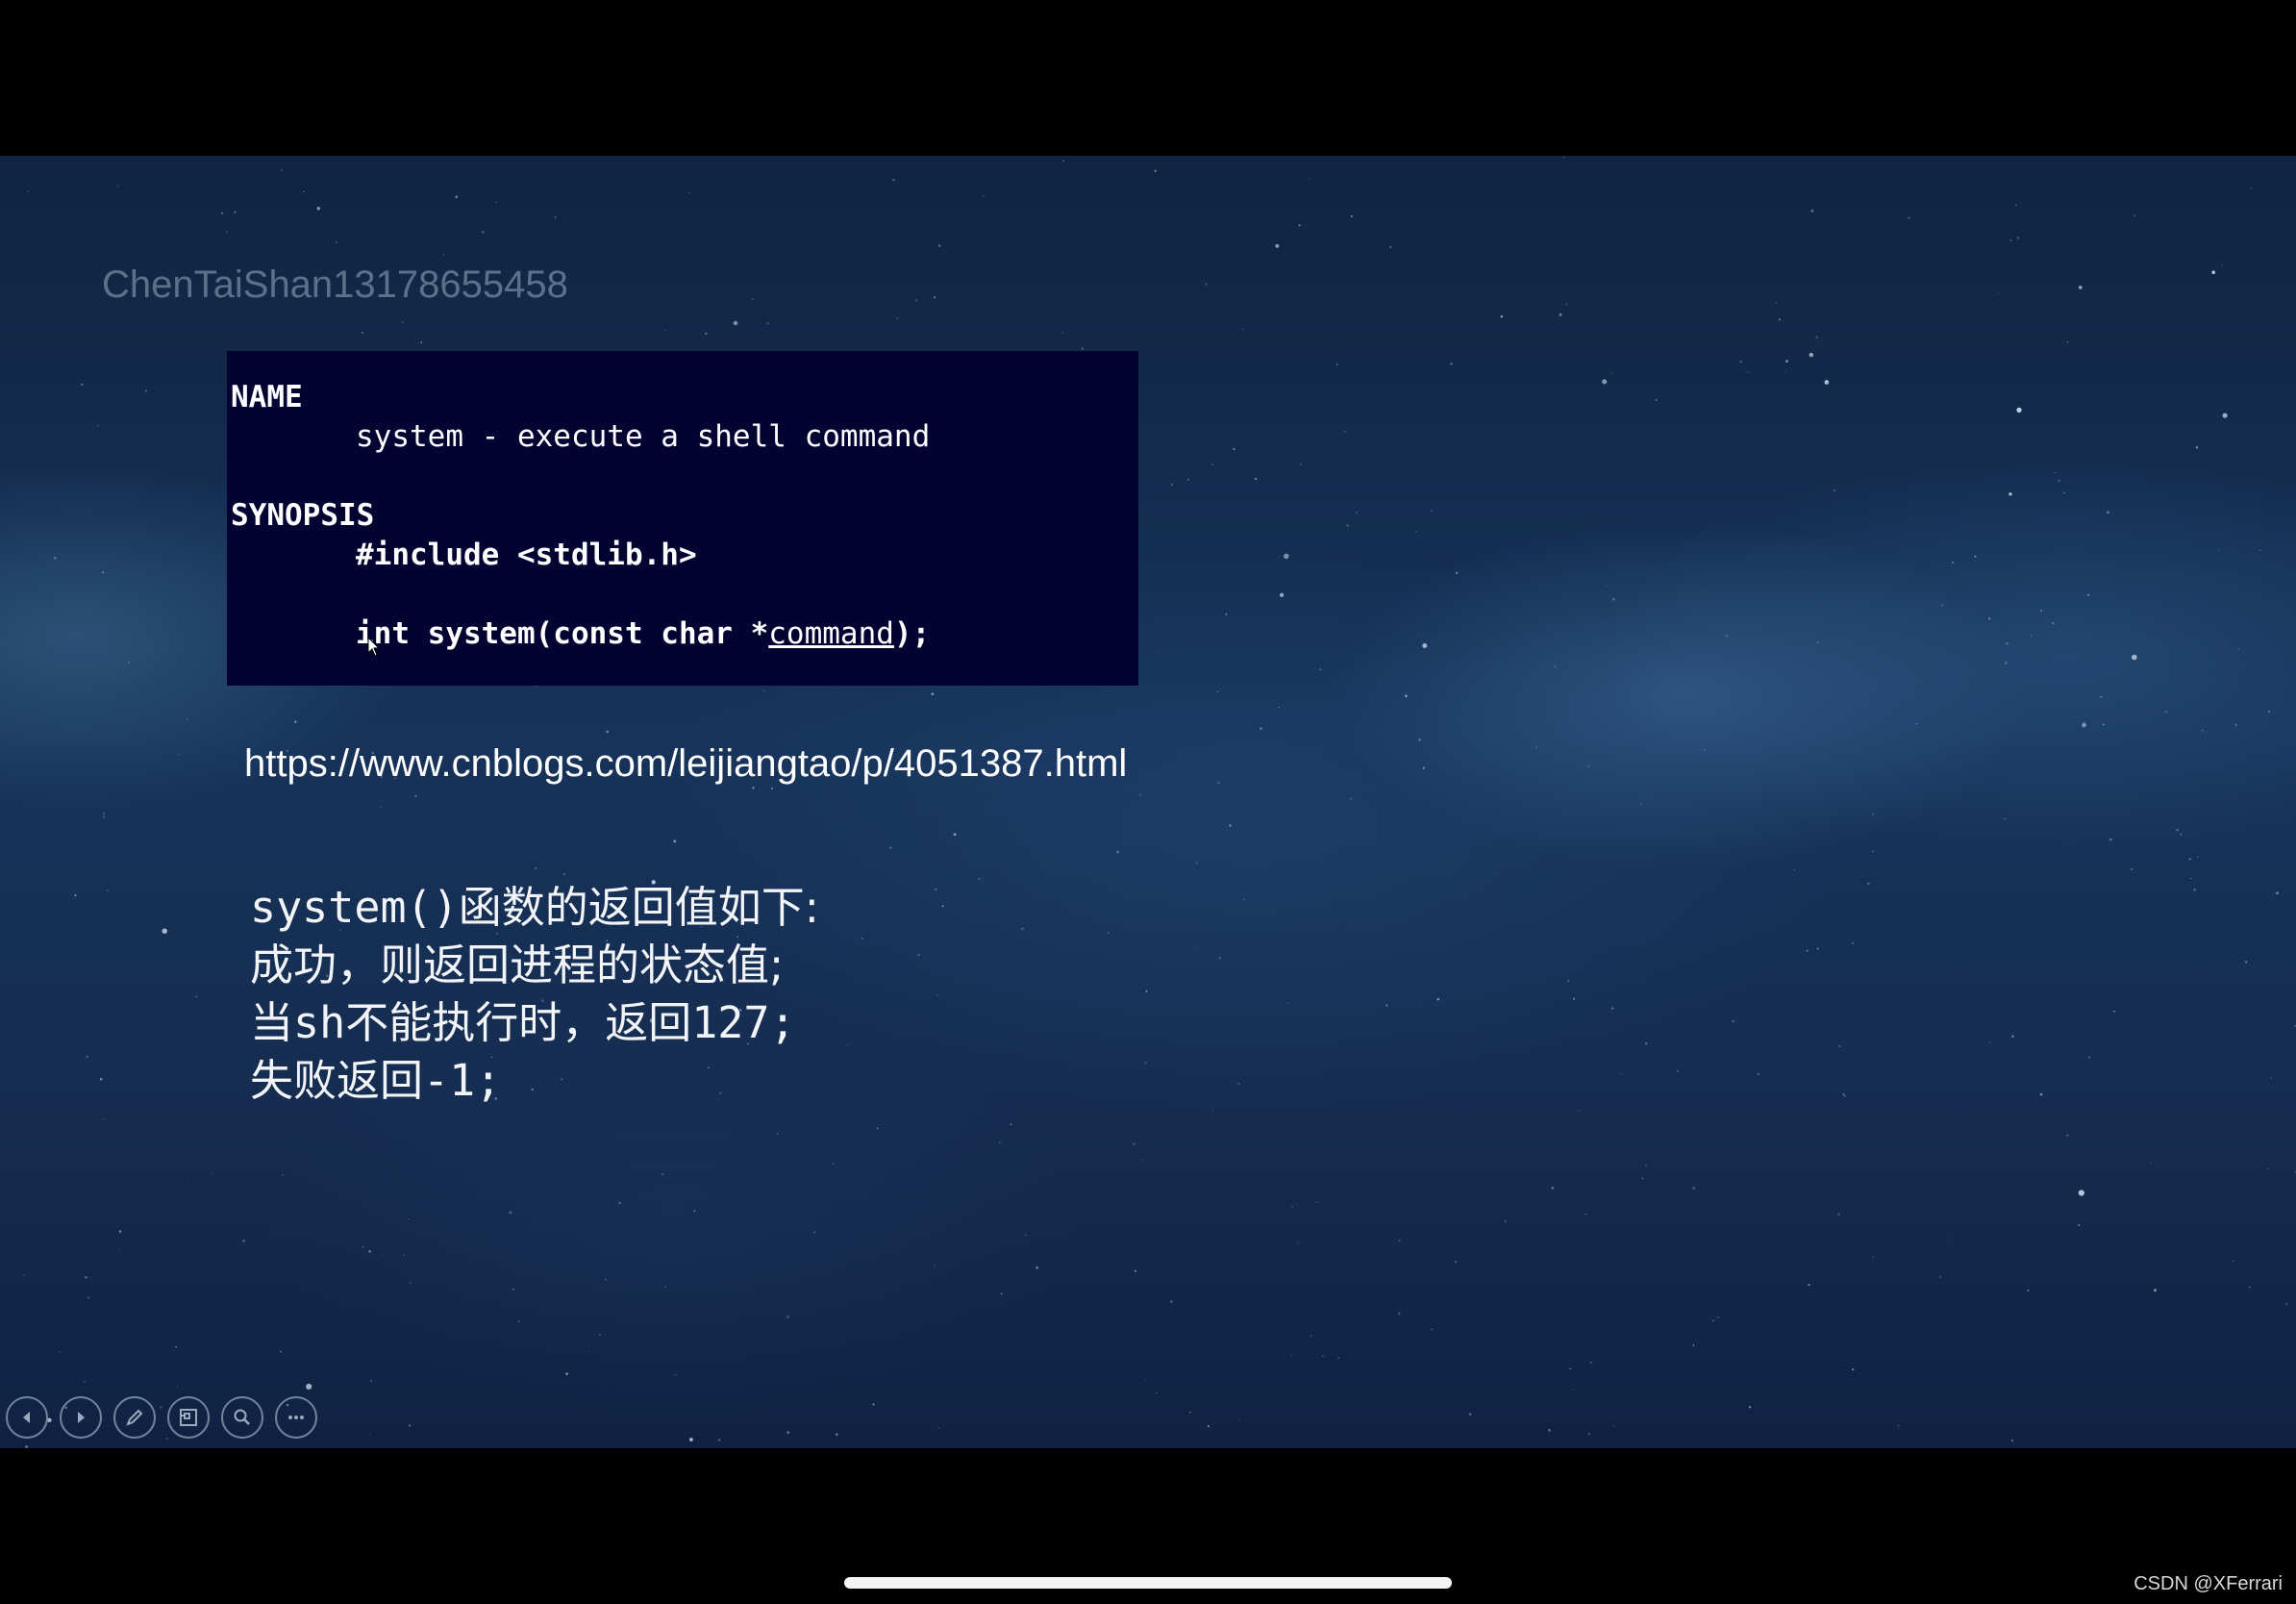 This screenshot has width=2296, height=1604. I want to click on mouse-pointer-icon, so click(374, 647).